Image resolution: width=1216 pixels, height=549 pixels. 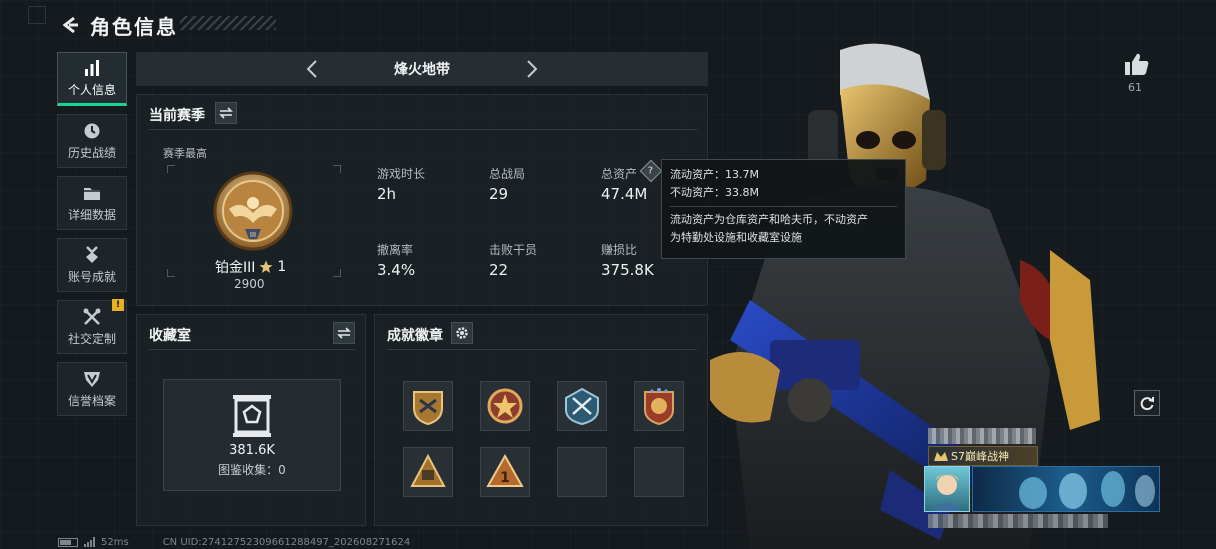 I want to click on medal-icon, so click(x=92, y=254).